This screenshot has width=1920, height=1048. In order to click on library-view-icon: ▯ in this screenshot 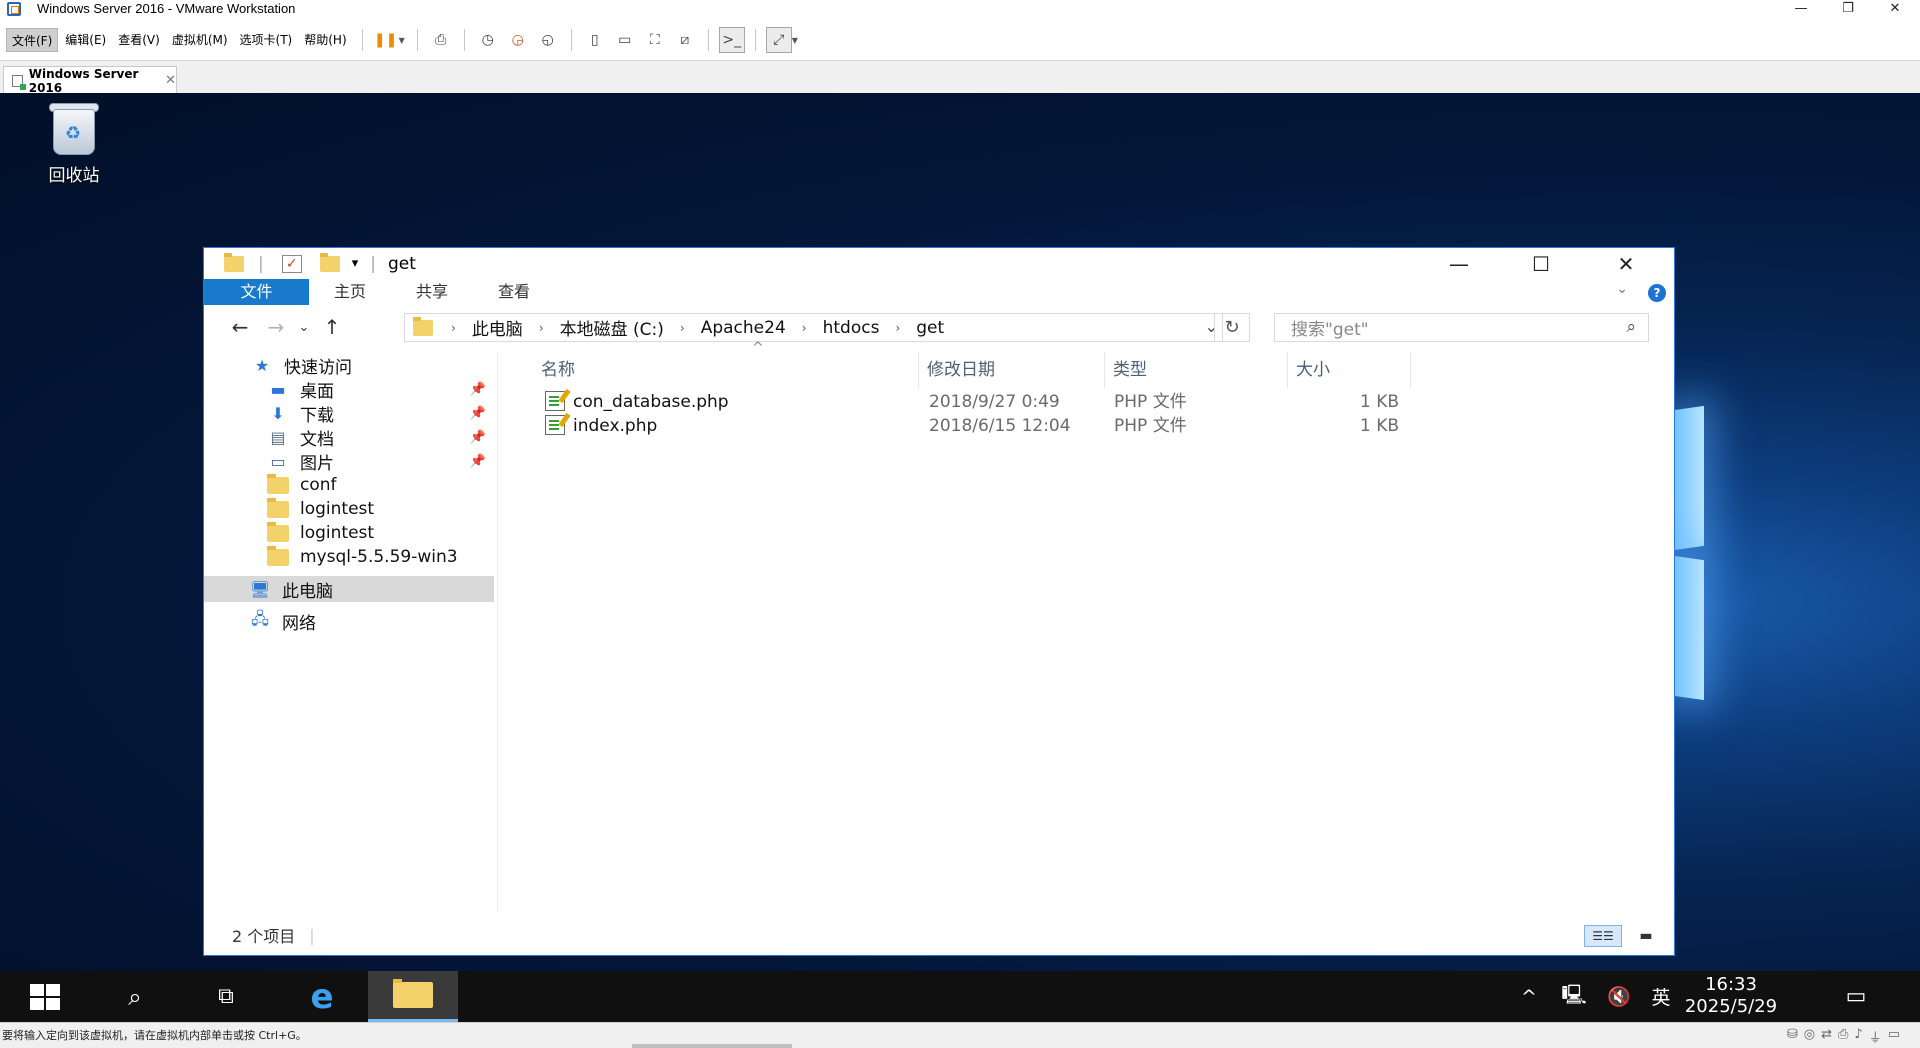, I will do `click(595, 40)`.